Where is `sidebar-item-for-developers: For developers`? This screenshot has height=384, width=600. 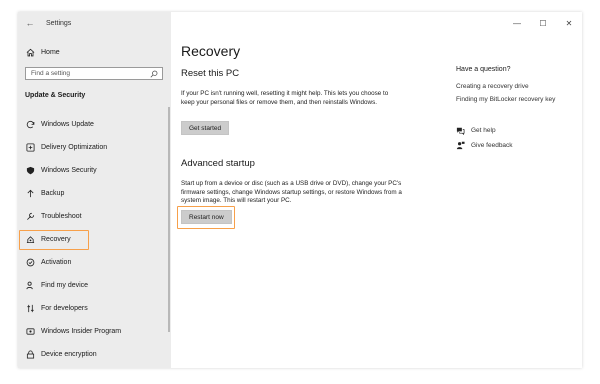
sidebar-item-for-developers: For developers is located at coordinates (93, 308).